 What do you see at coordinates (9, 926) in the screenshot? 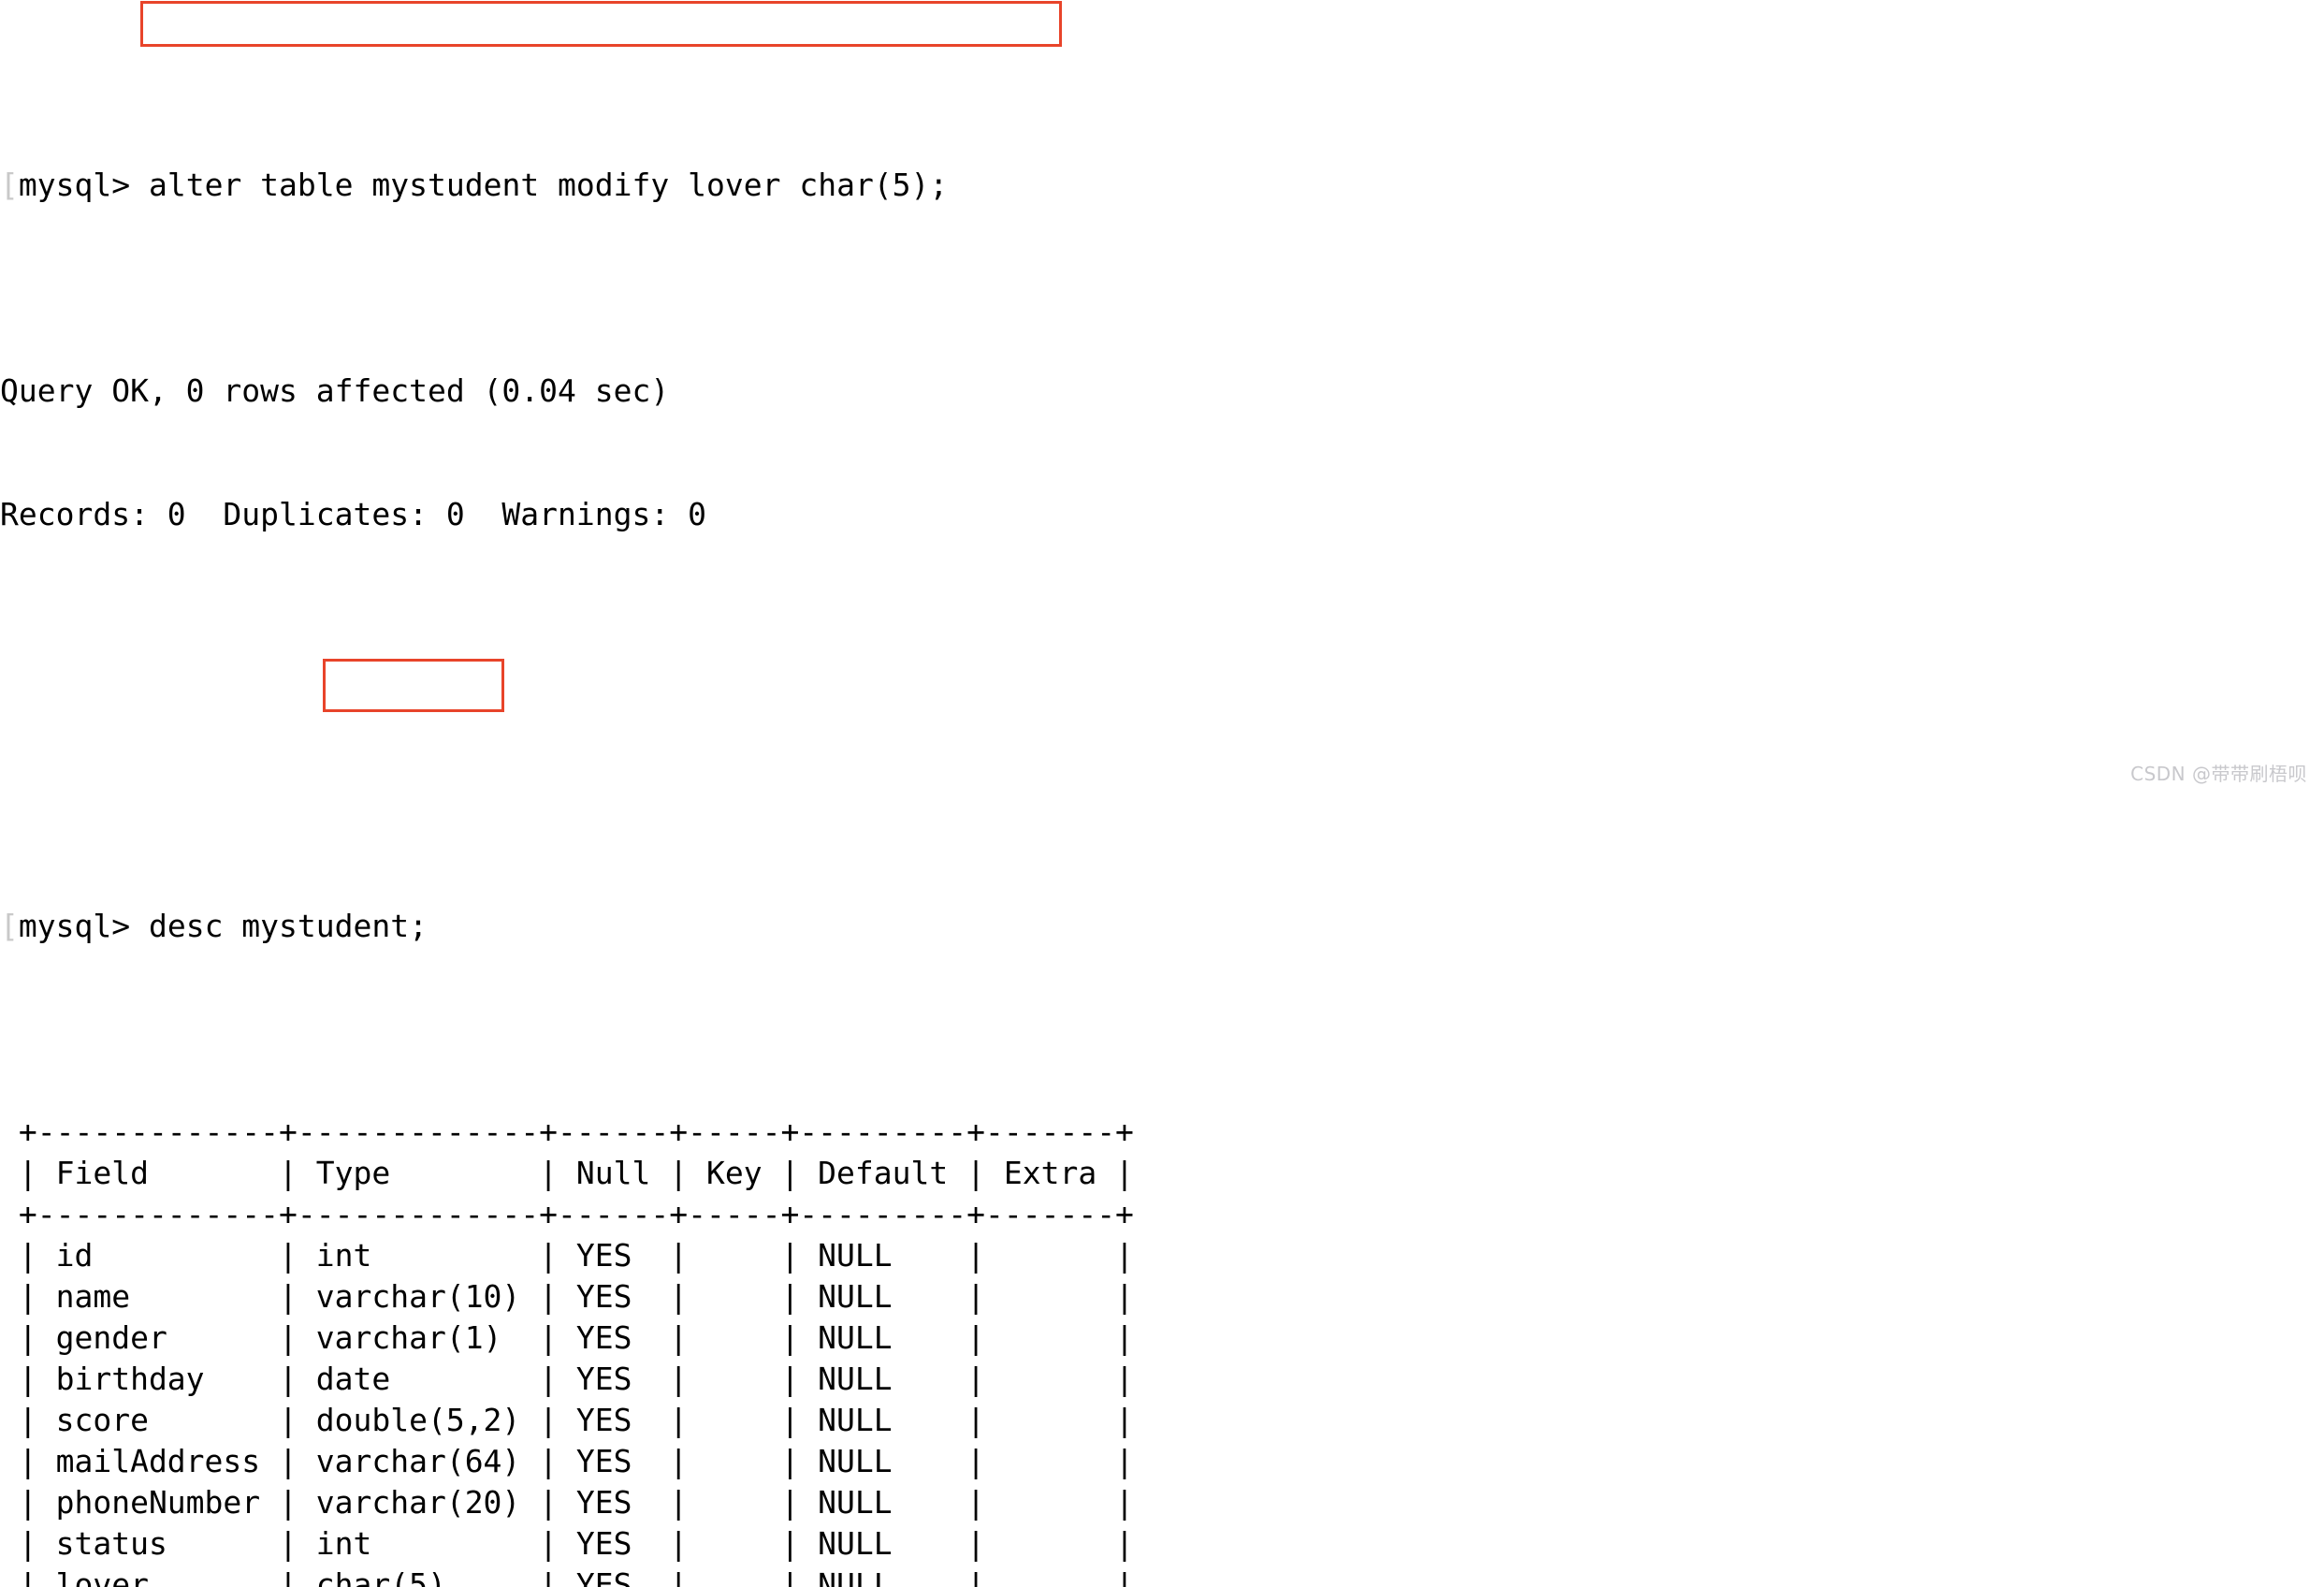
I see `edge-artifact-glyph-2: [` at bounding box center [9, 926].